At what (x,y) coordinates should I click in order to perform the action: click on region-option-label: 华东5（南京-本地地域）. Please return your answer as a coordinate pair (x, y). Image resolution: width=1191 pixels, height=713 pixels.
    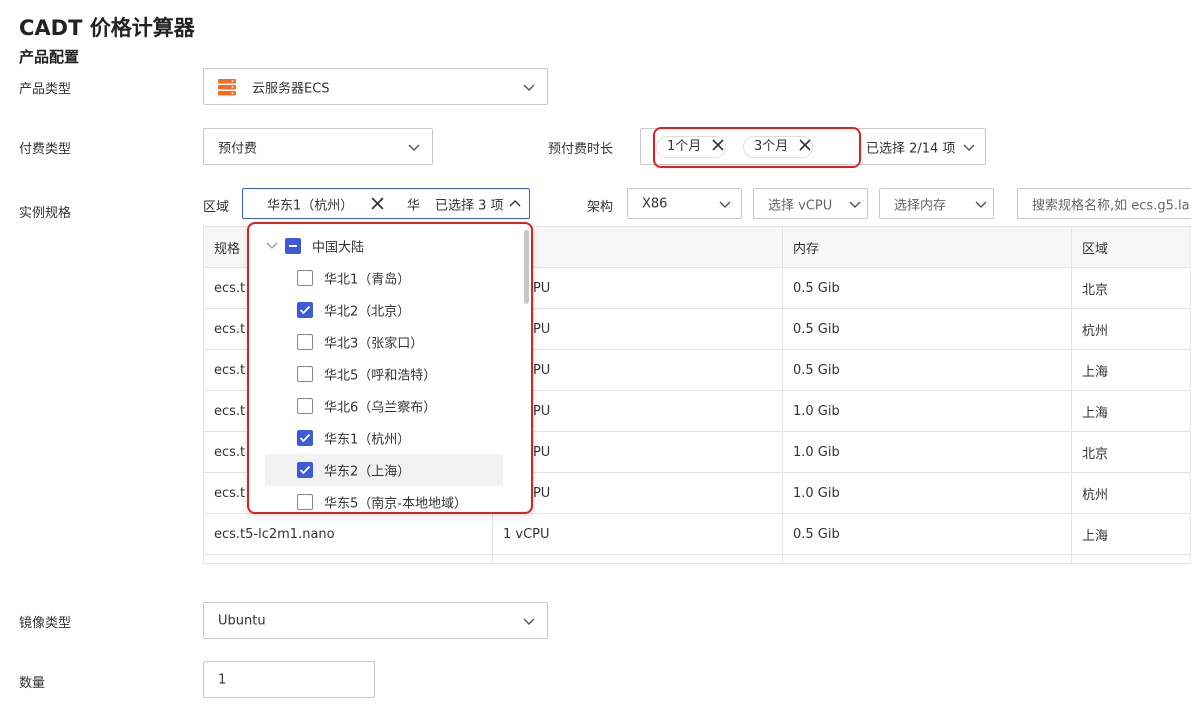
    Looking at the image, I should click on (395, 504).